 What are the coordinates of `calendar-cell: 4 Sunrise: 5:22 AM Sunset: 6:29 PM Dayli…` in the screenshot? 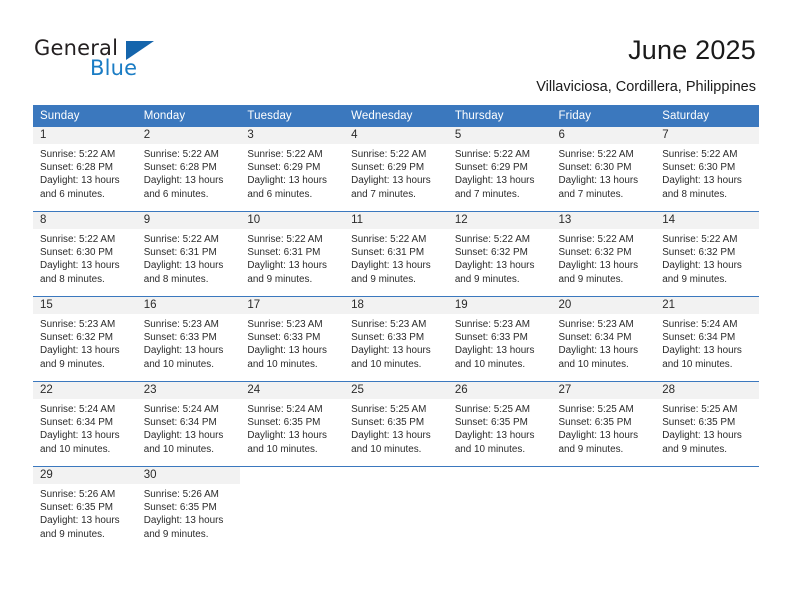 It's located at (396, 169).